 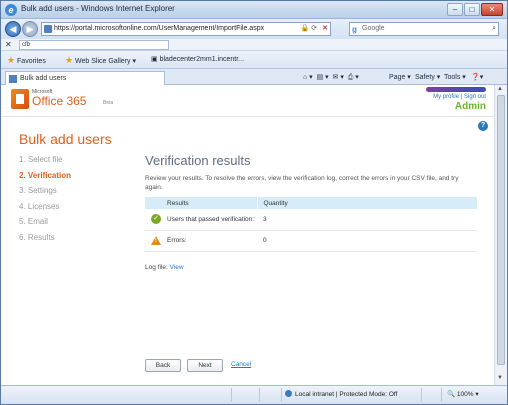 What do you see at coordinates (8, 44) in the screenshot?
I see `close-find-icon: ✕` at bounding box center [8, 44].